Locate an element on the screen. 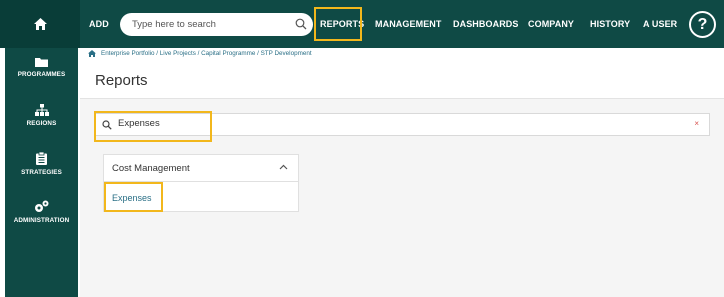 This screenshot has width=724, height=297. clear-search-icon: × is located at coordinates (696, 123).